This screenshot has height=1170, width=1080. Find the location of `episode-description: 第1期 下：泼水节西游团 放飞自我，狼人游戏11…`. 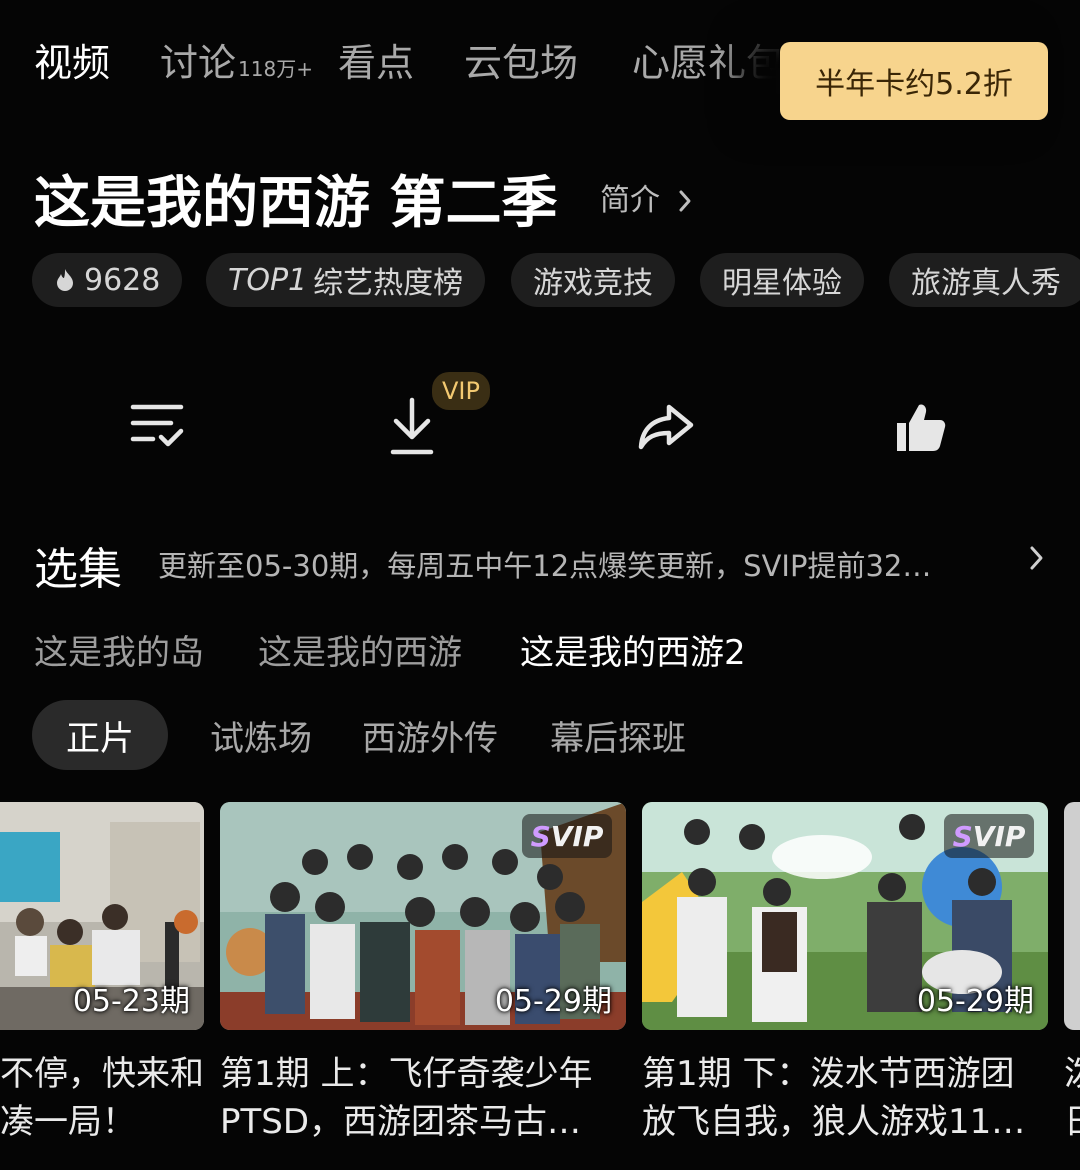

episode-description: 第1期 下：泼水节西游团 放飞自我，狼人游戏11… is located at coordinates (847, 1098).